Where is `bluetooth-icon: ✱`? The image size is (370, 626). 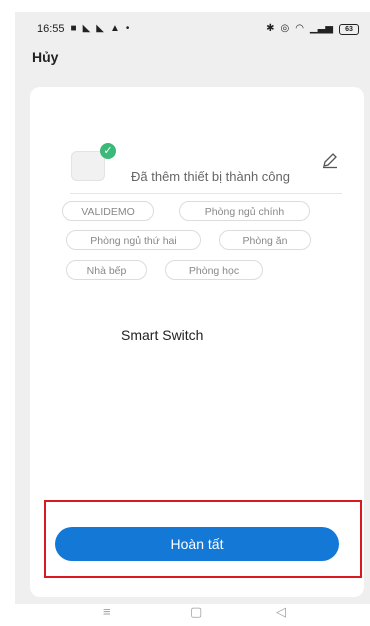 bluetooth-icon: ✱ is located at coordinates (270, 28).